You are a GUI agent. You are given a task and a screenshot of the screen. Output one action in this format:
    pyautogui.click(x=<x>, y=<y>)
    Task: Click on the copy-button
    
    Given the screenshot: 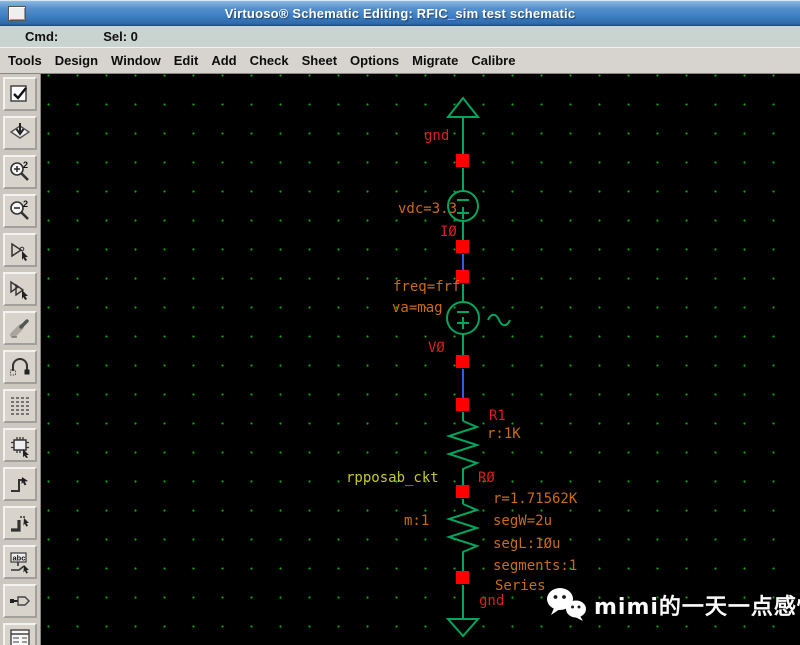 What is the action you would take?
    pyautogui.click(x=20, y=289)
    